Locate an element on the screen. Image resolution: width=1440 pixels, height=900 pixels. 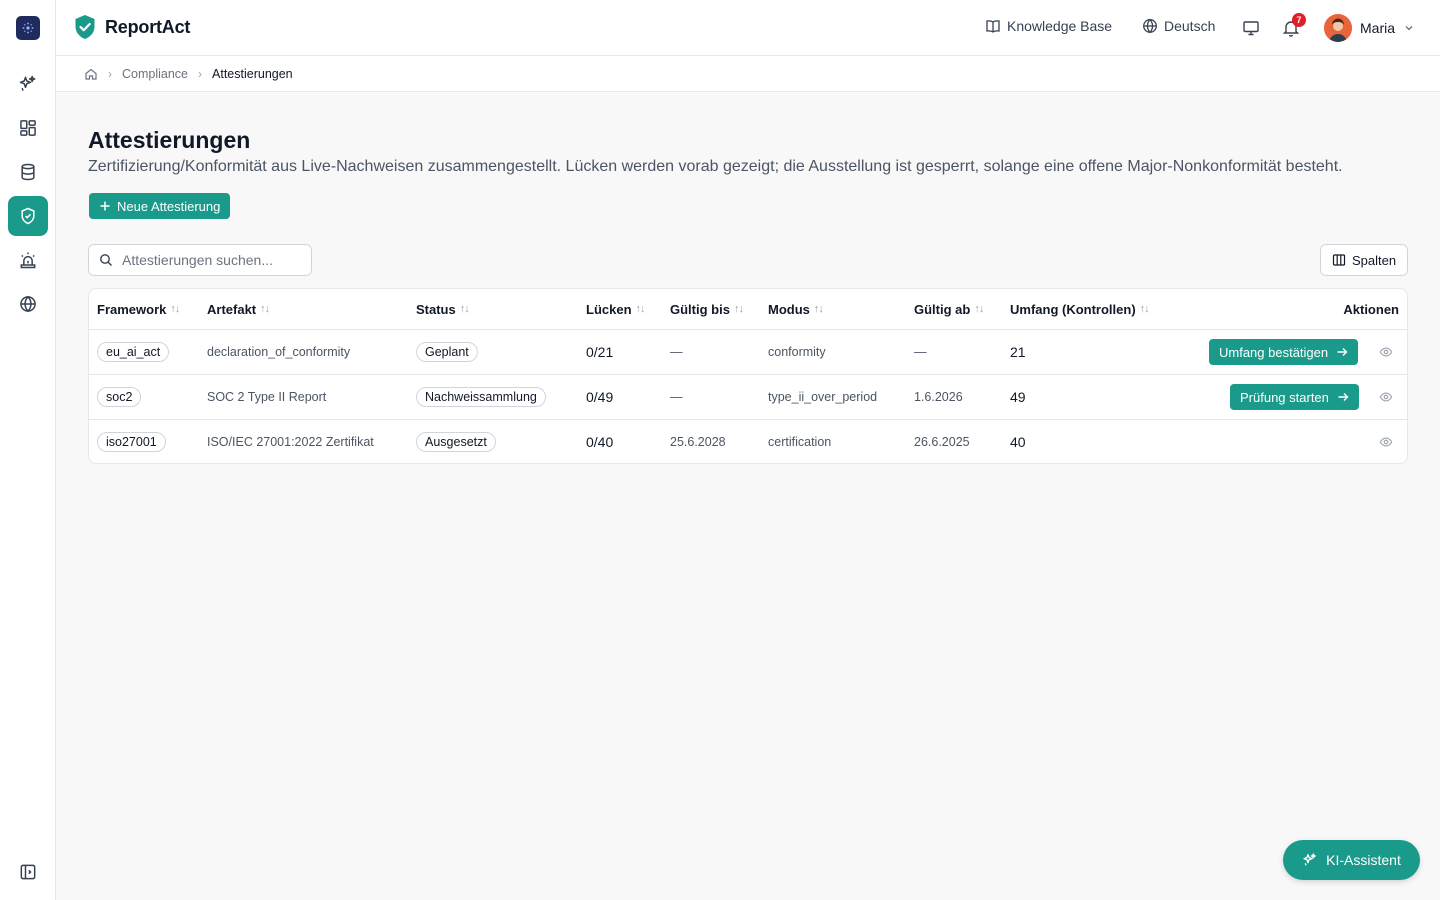
columns-icon is located at coordinates (1339, 260).